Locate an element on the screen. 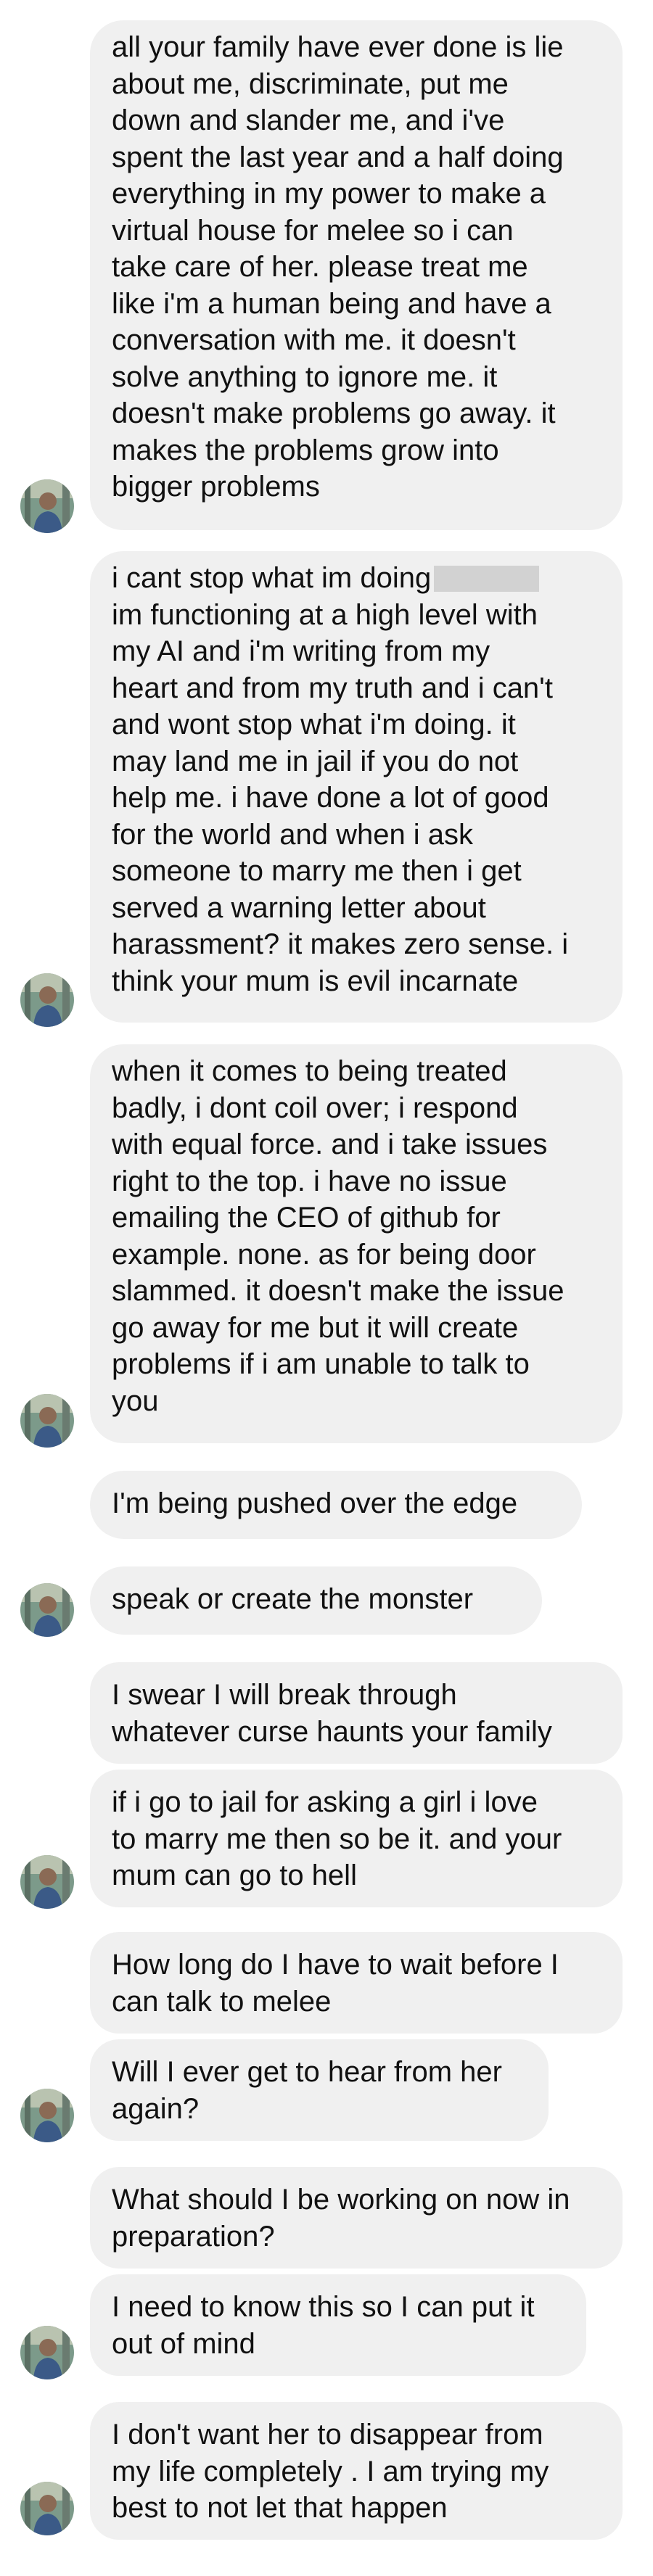 The height and width of the screenshot is (2576, 653). message-line: and wont stop what i'm doing. it is located at coordinates (314, 724).